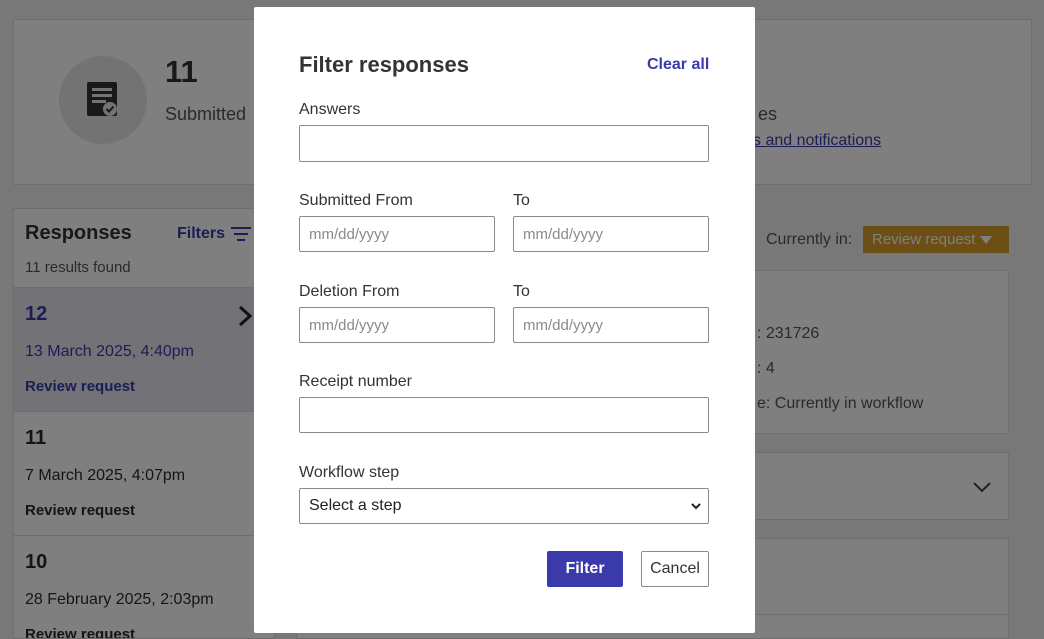 The width and height of the screenshot is (1044, 639). Describe the element at coordinates (678, 65) in the screenshot. I see `clear-all-button: Clear all` at that location.